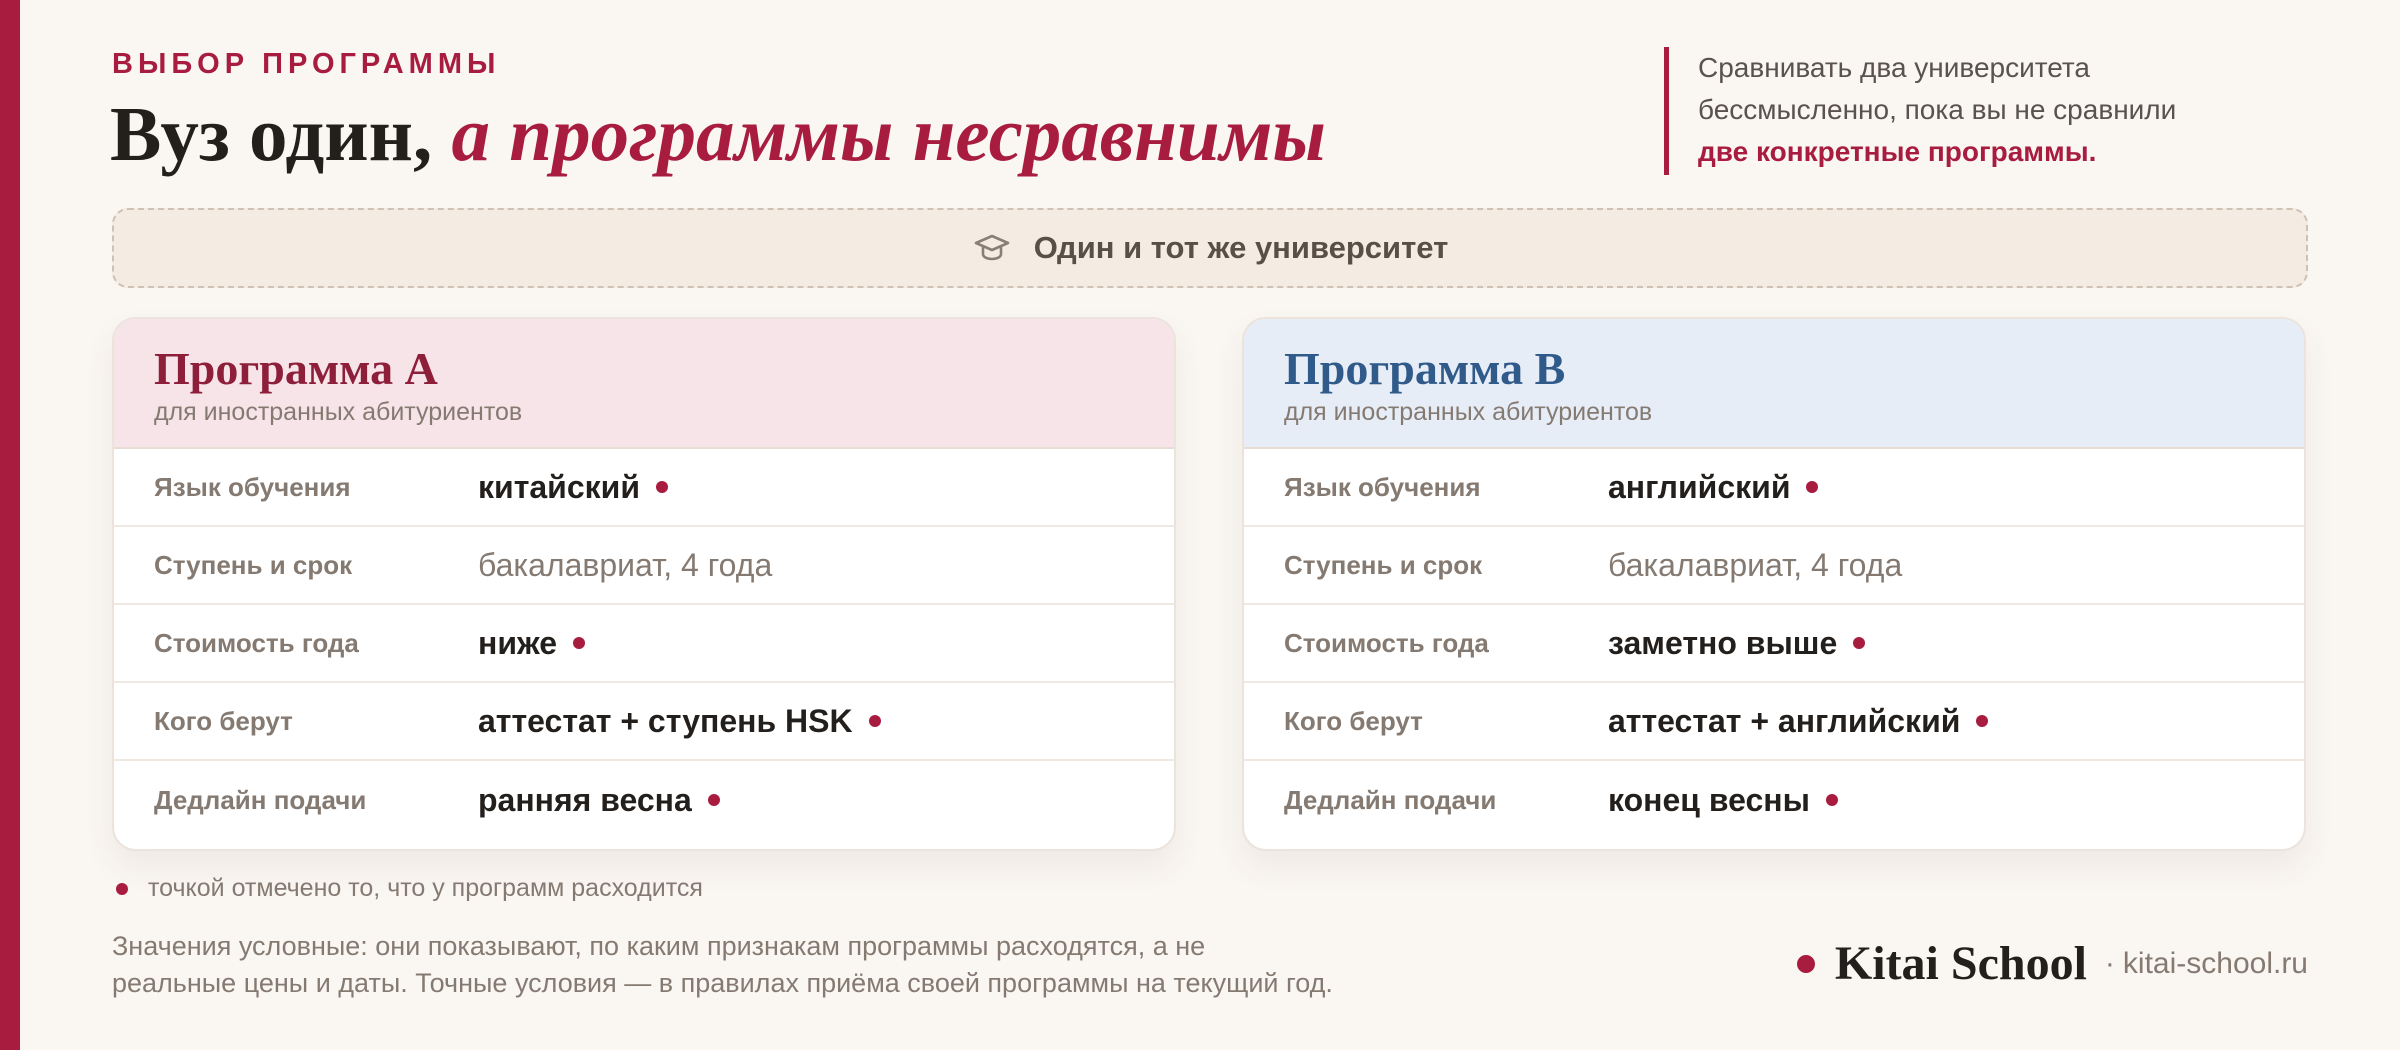 The height and width of the screenshot is (1050, 2400). I want to click on table-row: Дедлайн подачи ранняя весна, so click(644, 800).